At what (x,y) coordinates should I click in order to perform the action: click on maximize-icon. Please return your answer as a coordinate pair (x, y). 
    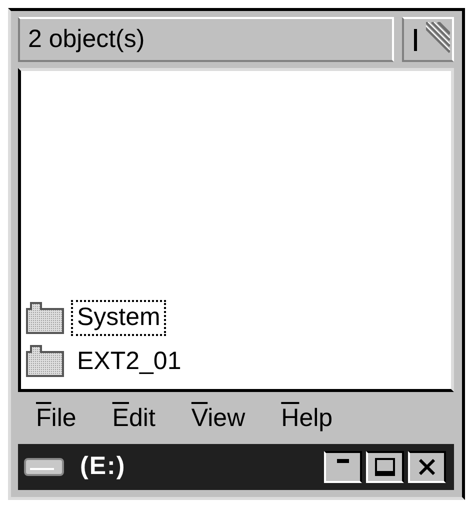
    Looking at the image, I should click on (385, 467).